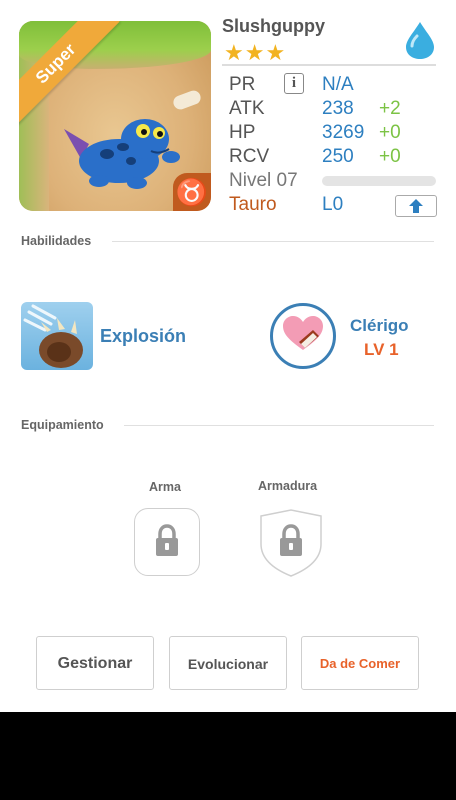  Describe the element at coordinates (333, 204) in the screenshot. I see `zodiac-level: L0` at that location.